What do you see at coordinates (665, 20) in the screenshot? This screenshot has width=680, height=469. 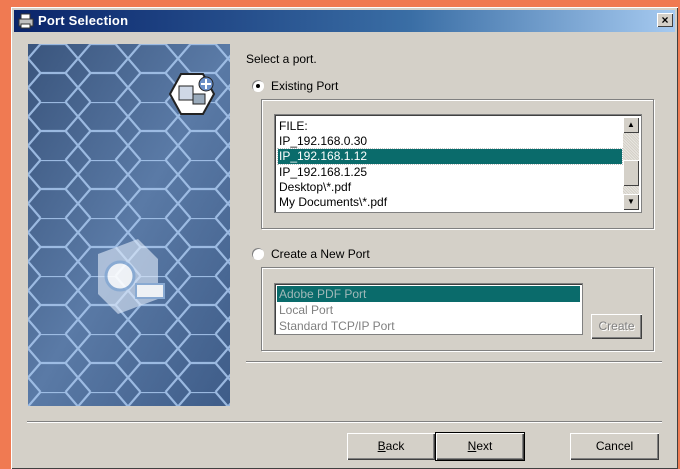 I see `close-button: ×` at bounding box center [665, 20].